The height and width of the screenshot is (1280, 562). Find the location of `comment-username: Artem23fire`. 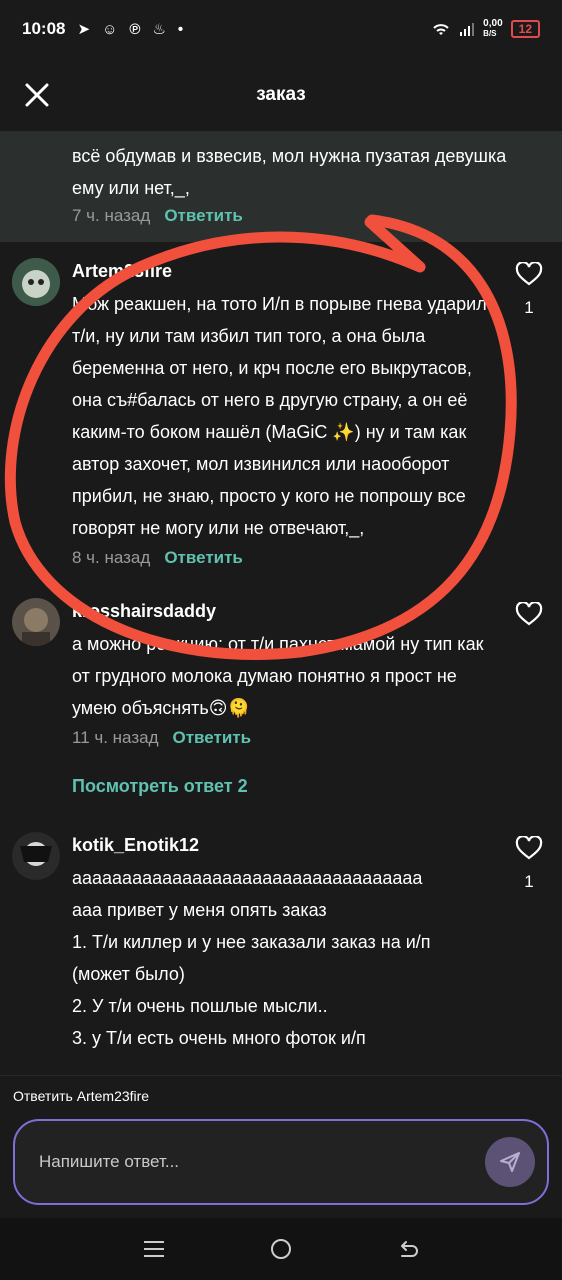

comment-username: Artem23fire is located at coordinates (282, 271).